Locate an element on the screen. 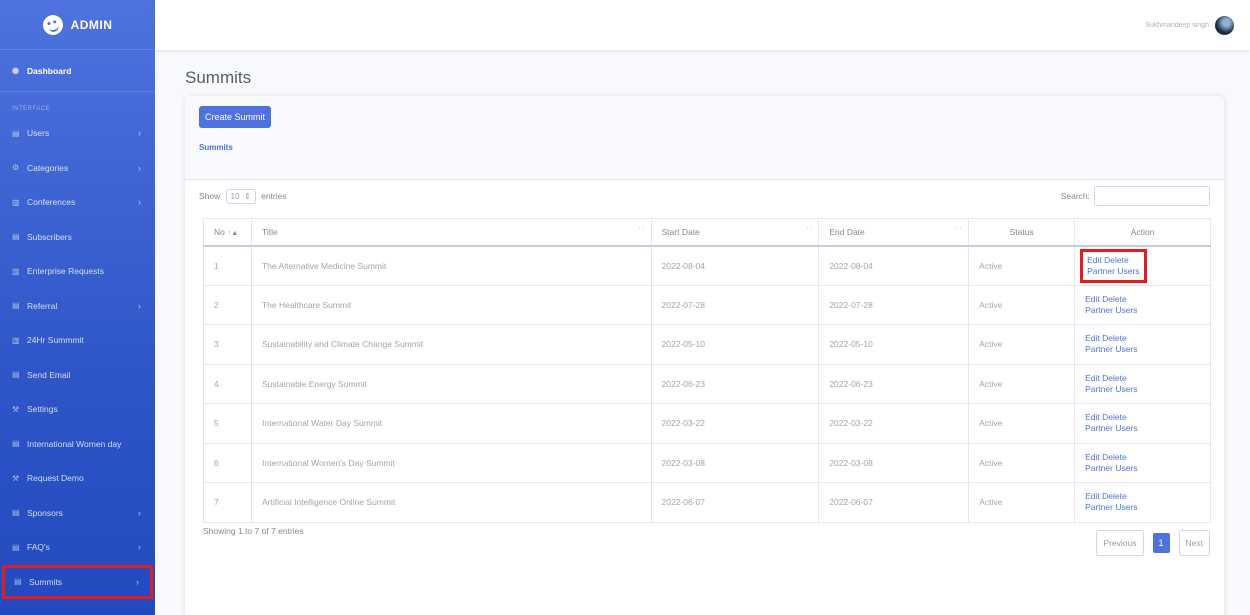  search-label: Search: is located at coordinates (1075, 196).